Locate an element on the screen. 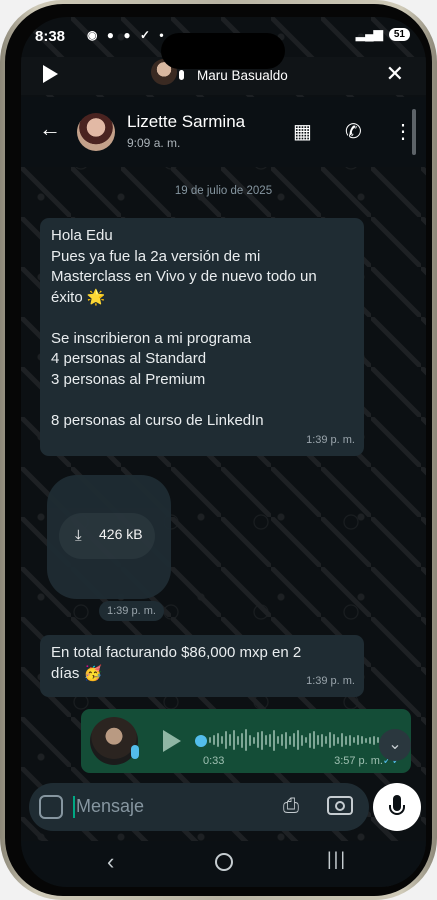  contact-avatar is located at coordinates (96, 132).